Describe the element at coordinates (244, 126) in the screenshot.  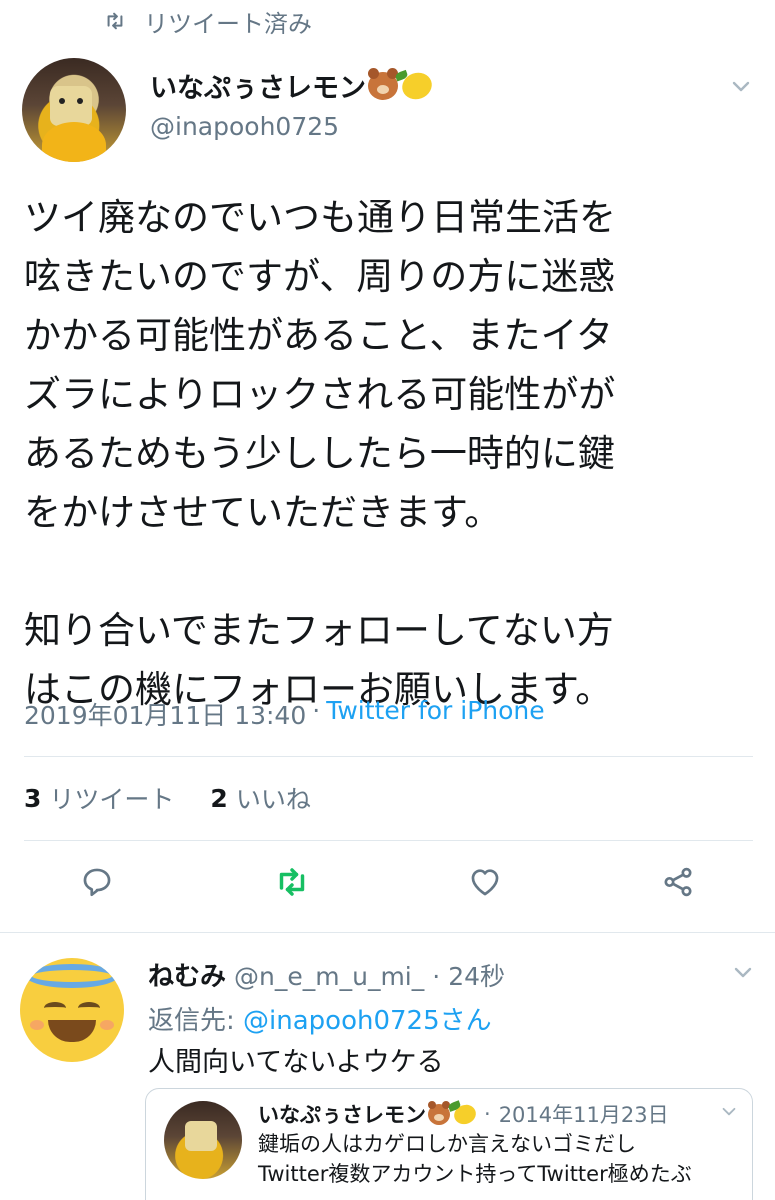
I see `author-handle: @inapooh0725` at that location.